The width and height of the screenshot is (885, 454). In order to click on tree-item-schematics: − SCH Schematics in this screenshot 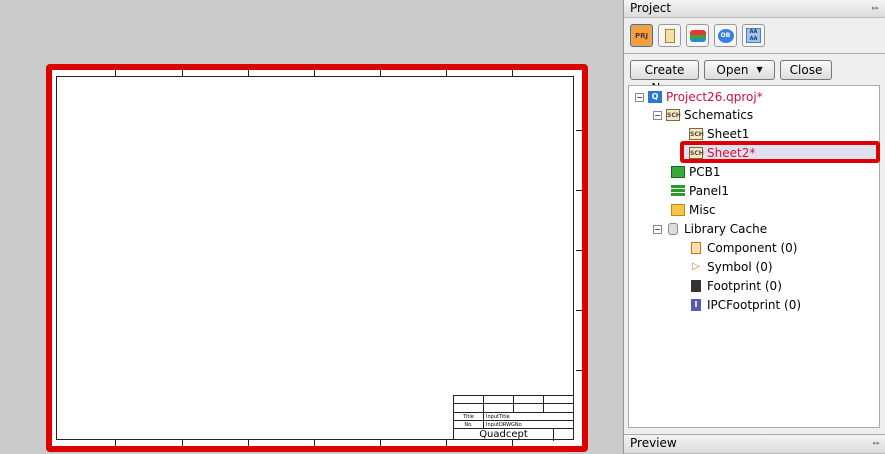, I will do `click(703, 115)`.